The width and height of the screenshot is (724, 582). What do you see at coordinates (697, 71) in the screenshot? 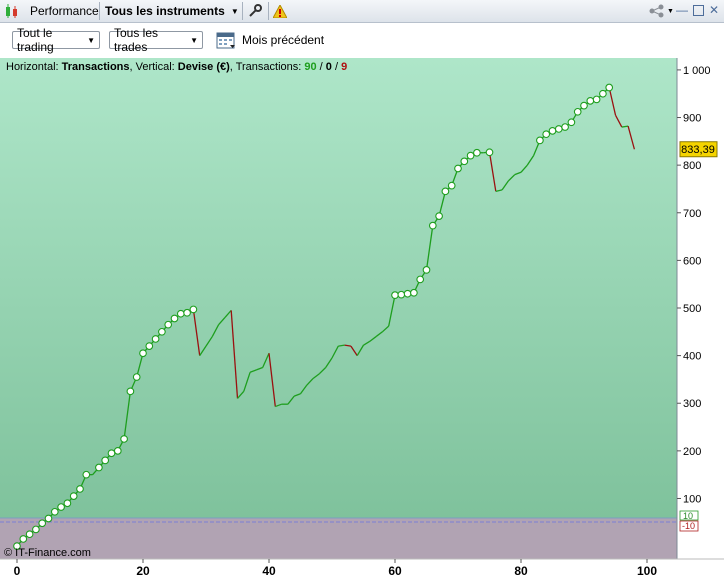
I see `y-tick-label: 1 000` at bounding box center [697, 71].